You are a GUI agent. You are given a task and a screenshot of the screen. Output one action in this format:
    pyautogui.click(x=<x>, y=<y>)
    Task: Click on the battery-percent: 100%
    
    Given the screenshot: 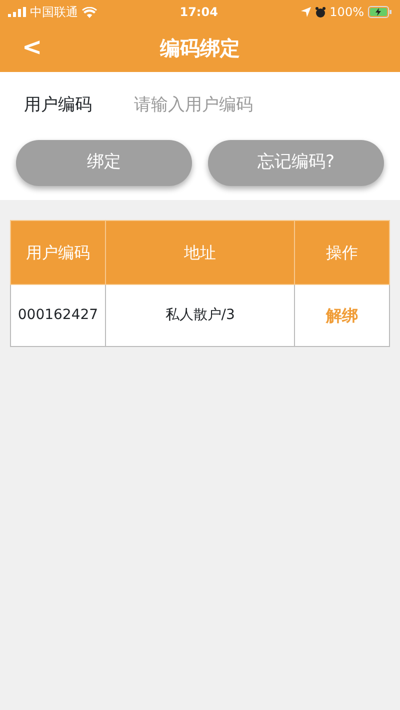 What is the action you would take?
    pyautogui.click(x=347, y=12)
    